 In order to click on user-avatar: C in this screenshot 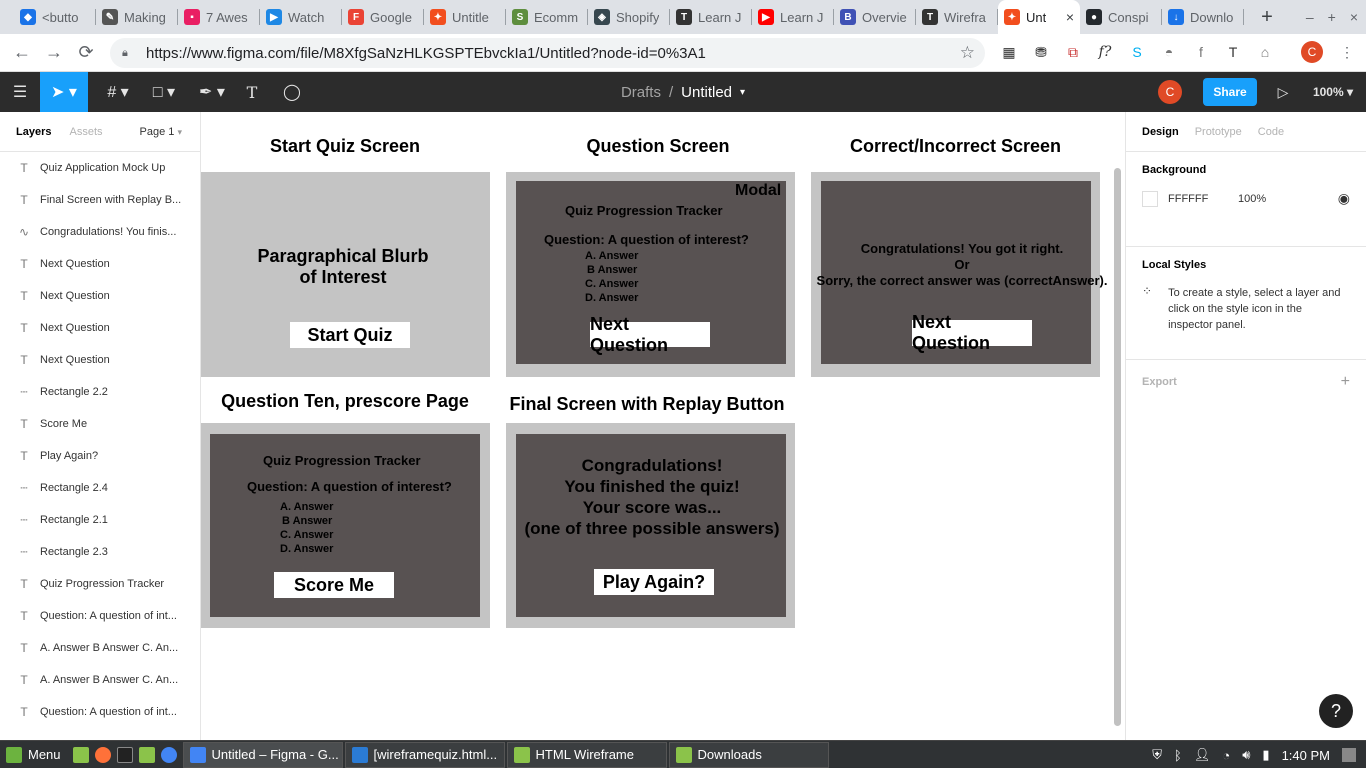, I will do `click(1170, 92)`.